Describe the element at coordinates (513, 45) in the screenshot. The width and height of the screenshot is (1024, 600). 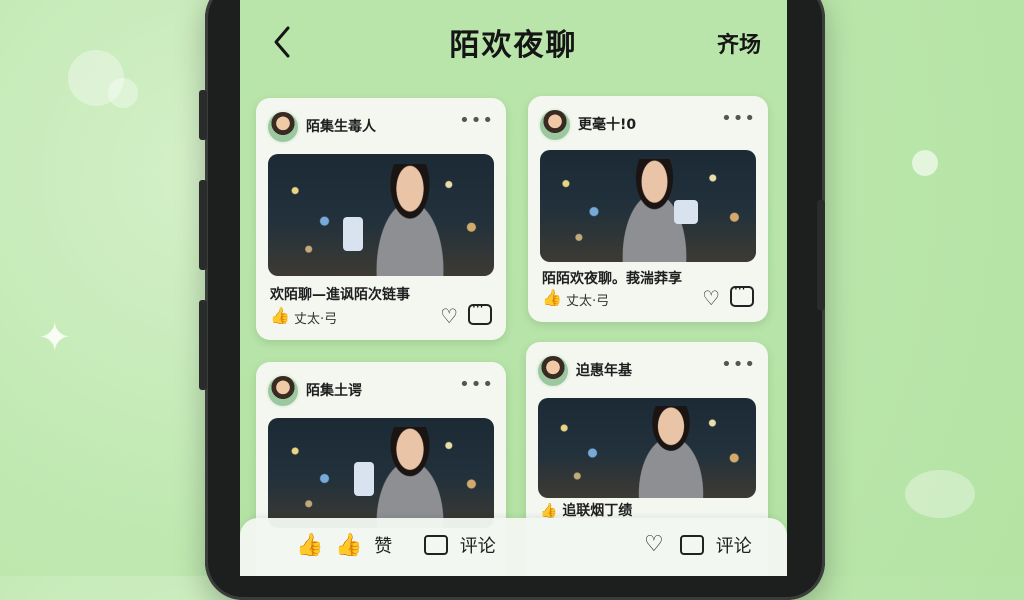
I see `page-title: 陌欢夜聊` at that location.